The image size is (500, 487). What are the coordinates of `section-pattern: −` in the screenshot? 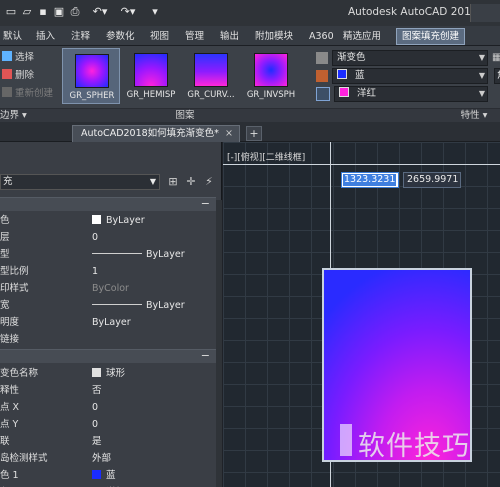 It's located at (108, 356).